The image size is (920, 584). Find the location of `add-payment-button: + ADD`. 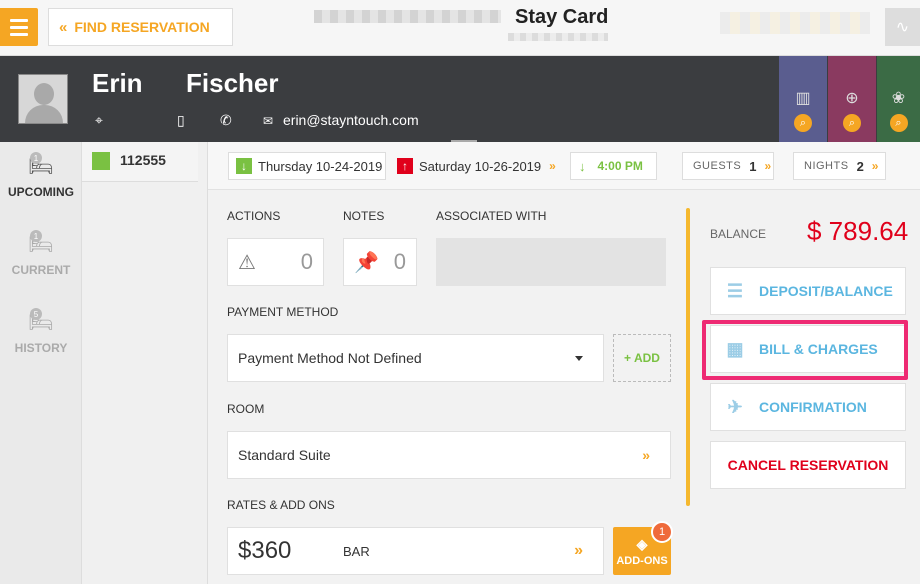

add-payment-button: + ADD is located at coordinates (642, 358).